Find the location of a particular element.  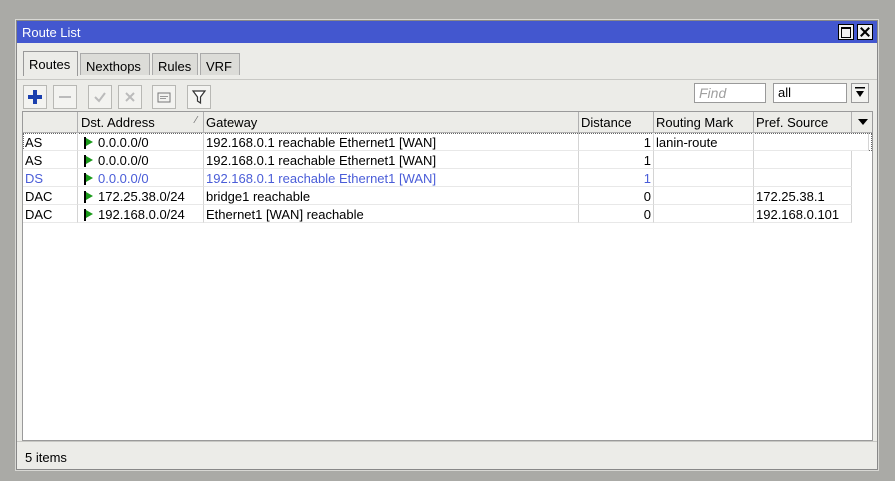

funnel-icon is located at coordinates (199, 97).